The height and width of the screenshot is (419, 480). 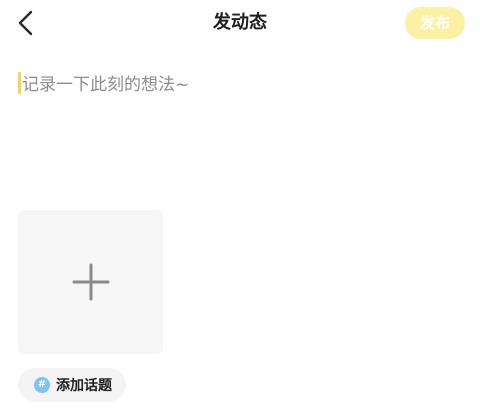 I want to click on hashtag-icon: #, so click(x=42, y=385).